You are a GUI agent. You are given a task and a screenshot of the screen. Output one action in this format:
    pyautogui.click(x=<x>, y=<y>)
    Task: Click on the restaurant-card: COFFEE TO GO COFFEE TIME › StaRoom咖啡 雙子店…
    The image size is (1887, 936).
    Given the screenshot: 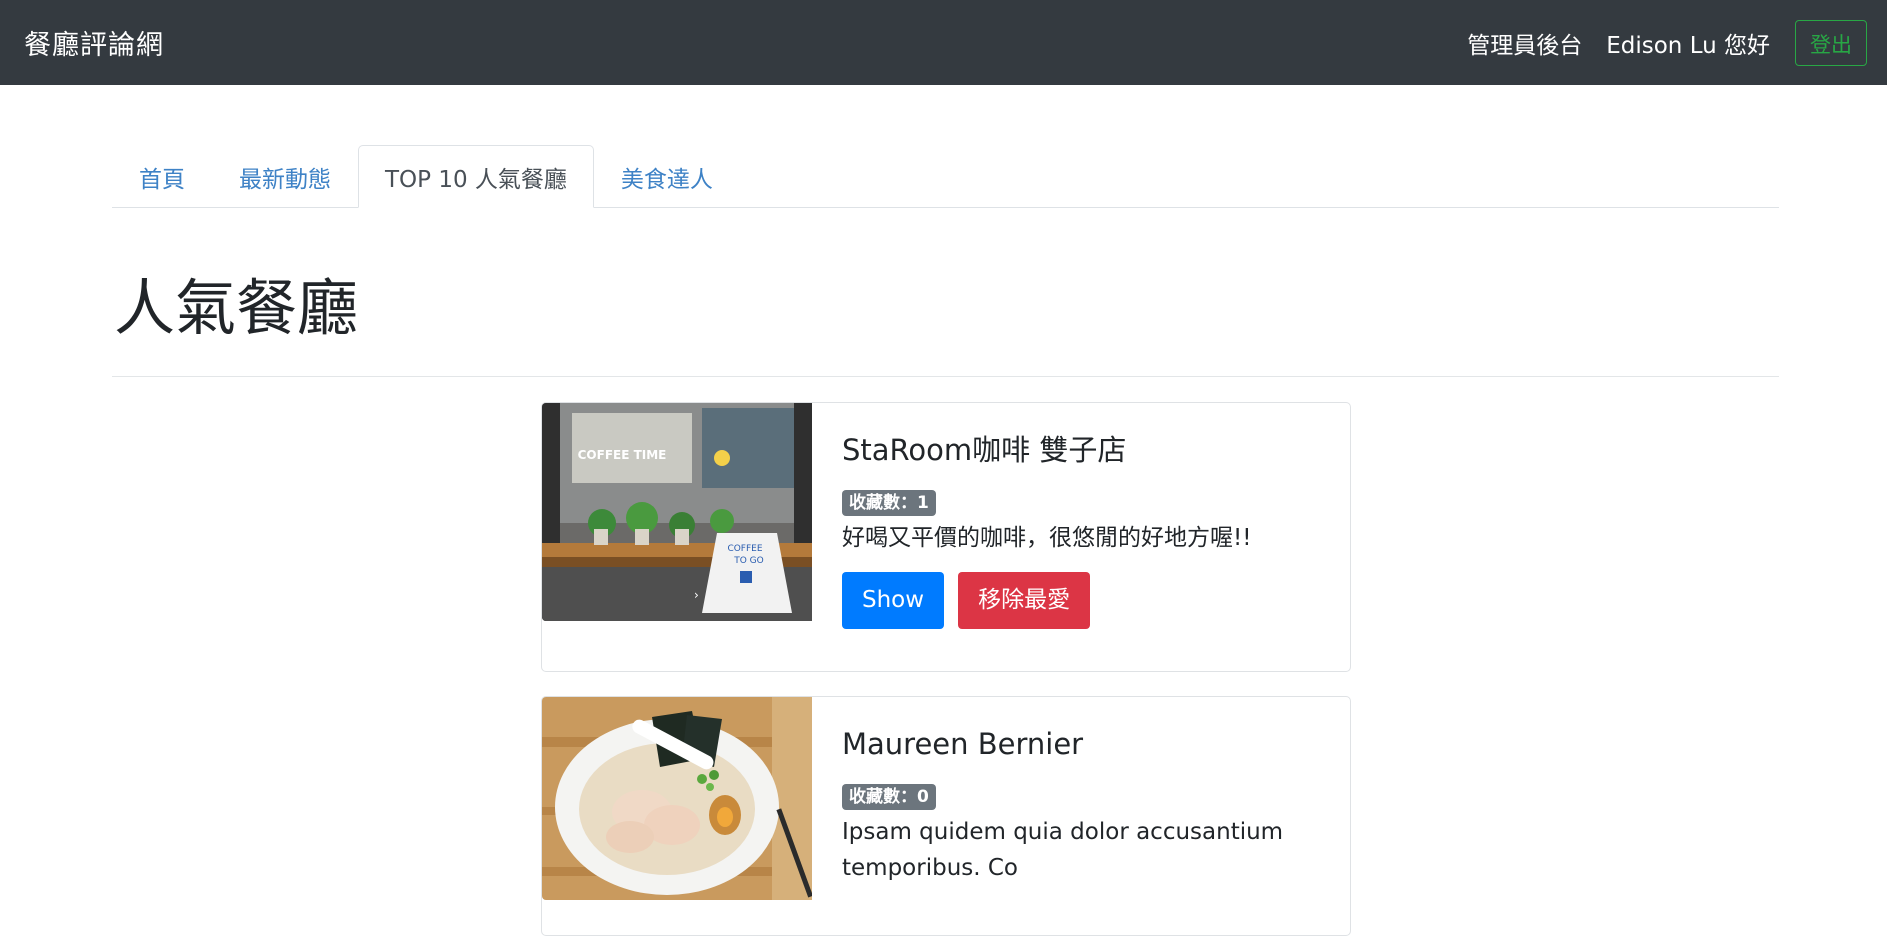 What is the action you would take?
    pyautogui.click(x=946, y=537)
    